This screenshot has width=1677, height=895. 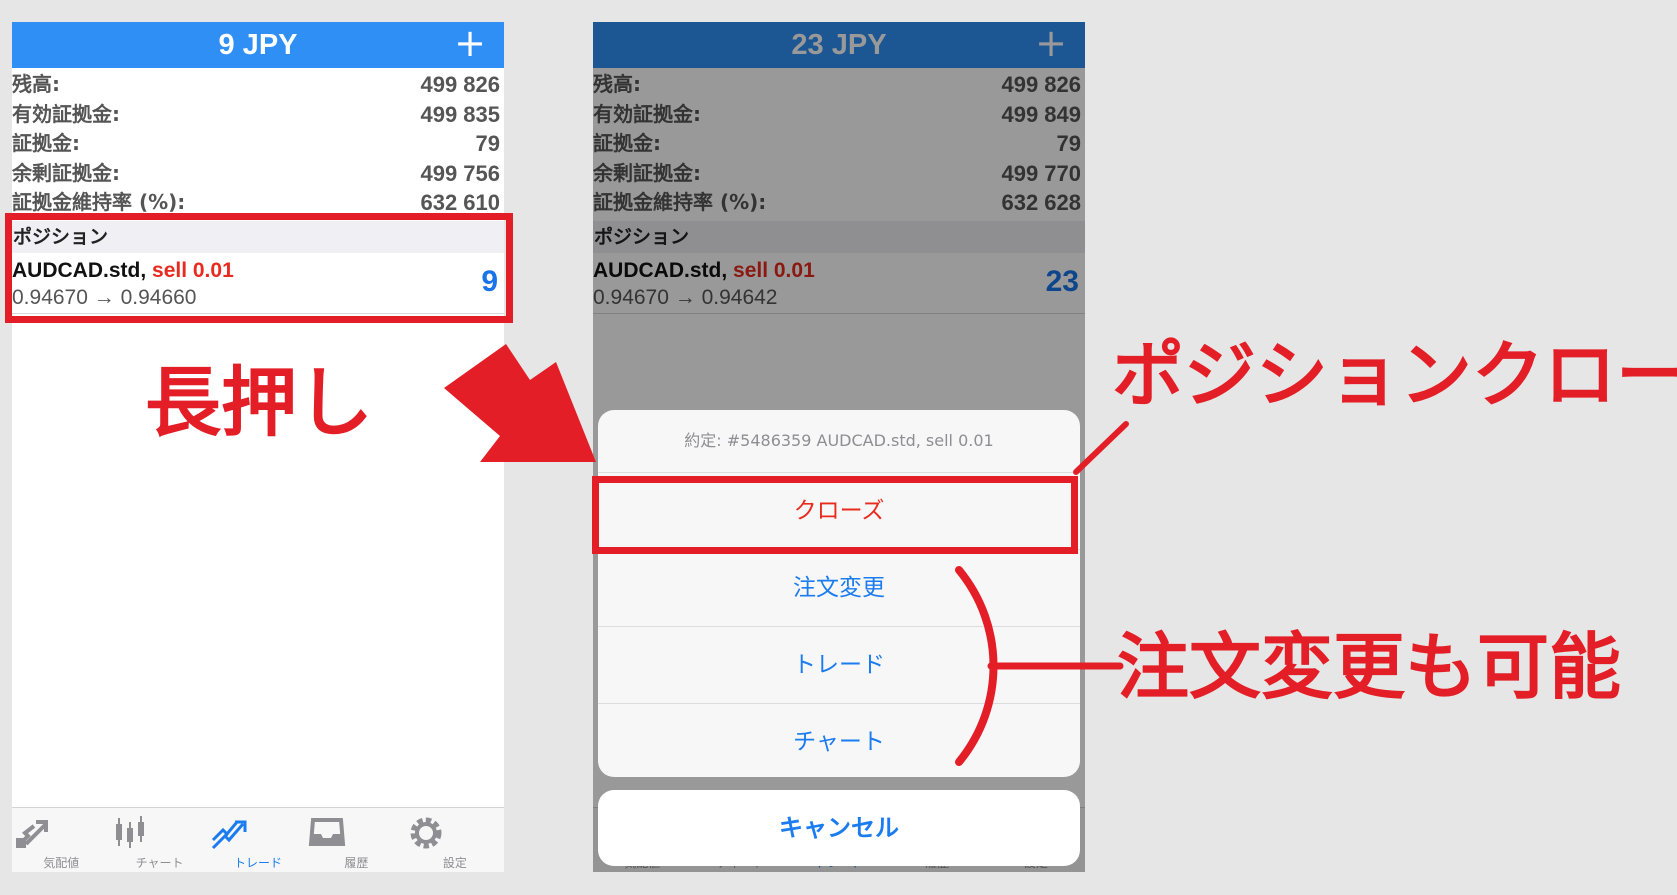 What do you see at coordinates (470, 43) in the screenshot?
I see `plus-icon: +` at bounding box center [470, 43].